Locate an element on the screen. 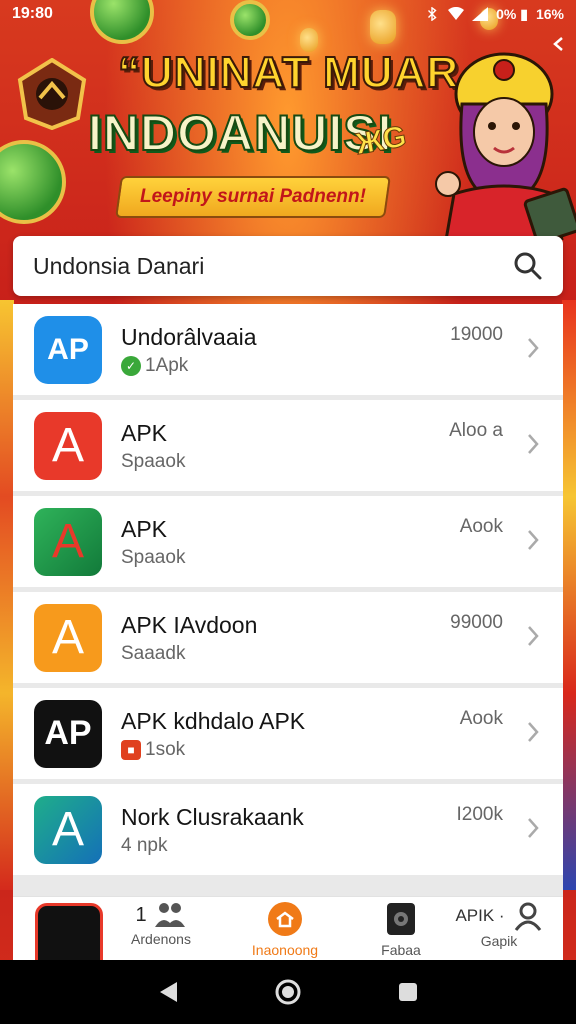  nav-label: Ardenons is located at coordinates (161, 939).